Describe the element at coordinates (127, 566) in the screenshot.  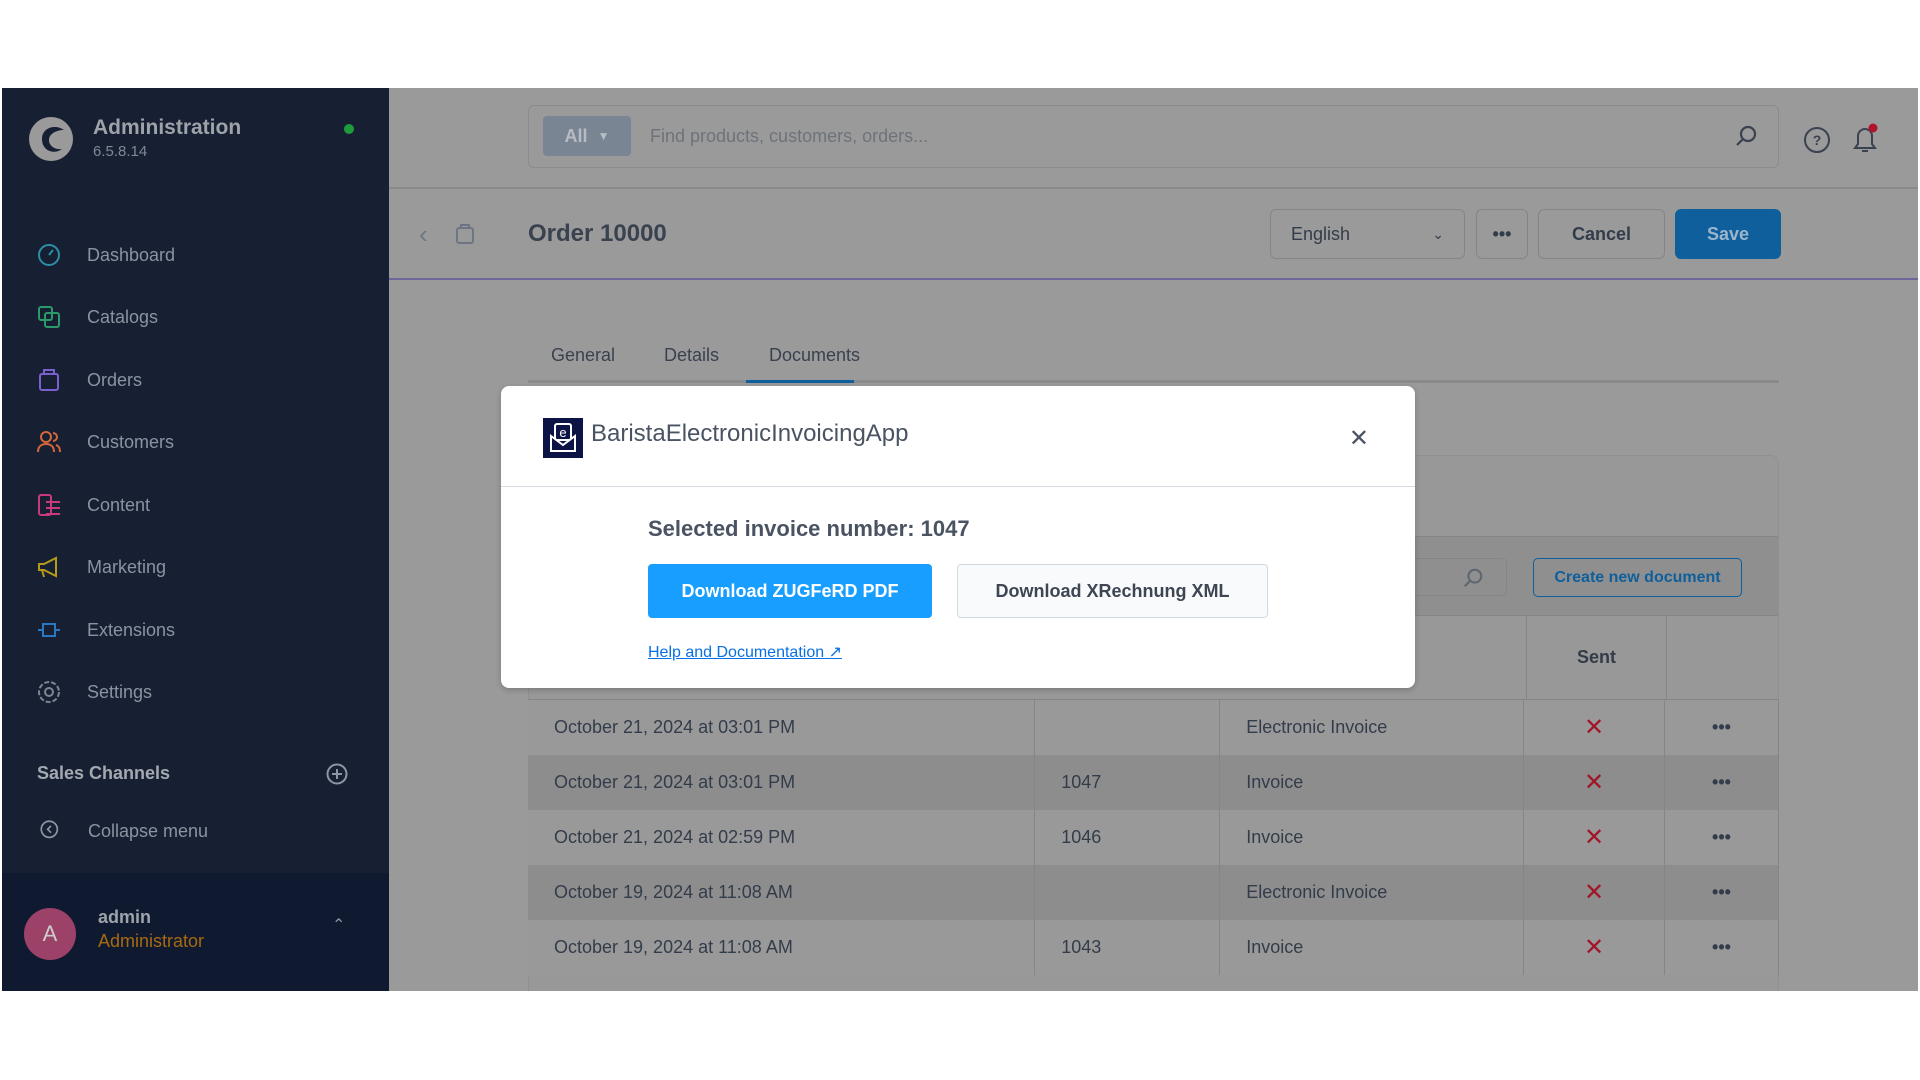
I see `sidebar-item-label: Marketing` at that location.